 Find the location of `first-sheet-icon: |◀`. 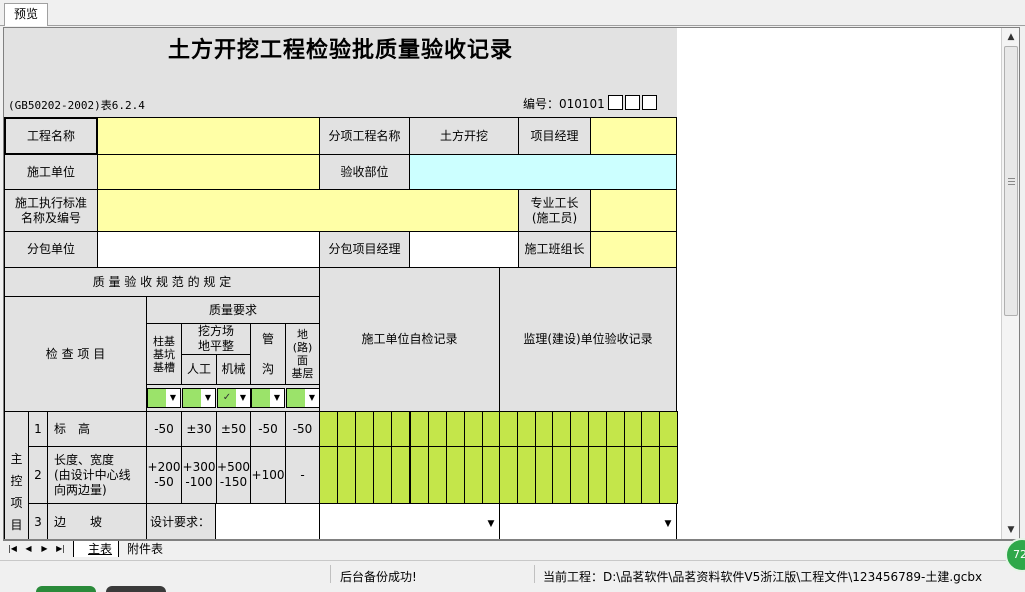

first-sheet-icon: |◀ is located at coordinates (12, 549).